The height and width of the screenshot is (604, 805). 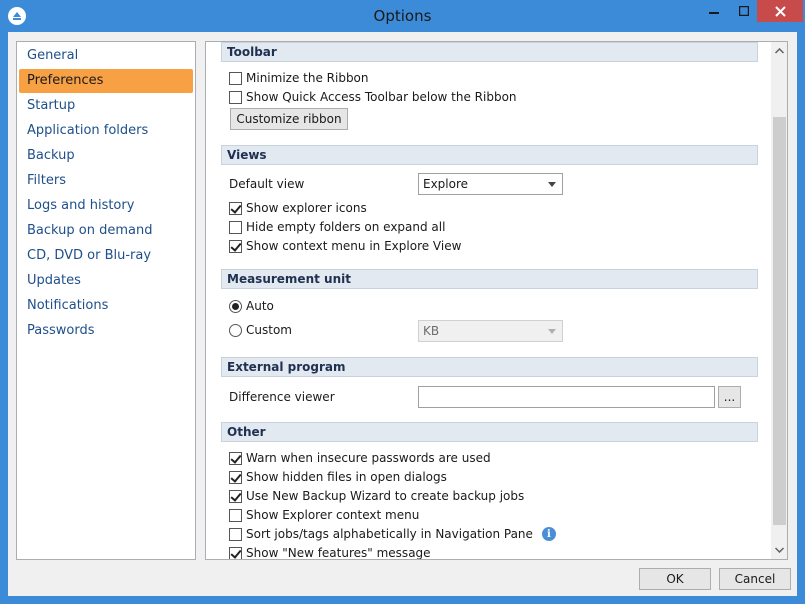 I want to click on close-button, so click(x=780, y=11).